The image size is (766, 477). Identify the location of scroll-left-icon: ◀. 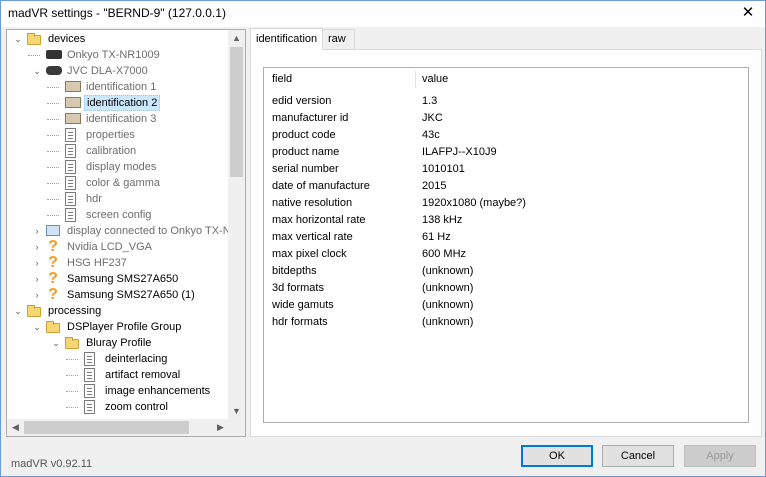
(15, 427).